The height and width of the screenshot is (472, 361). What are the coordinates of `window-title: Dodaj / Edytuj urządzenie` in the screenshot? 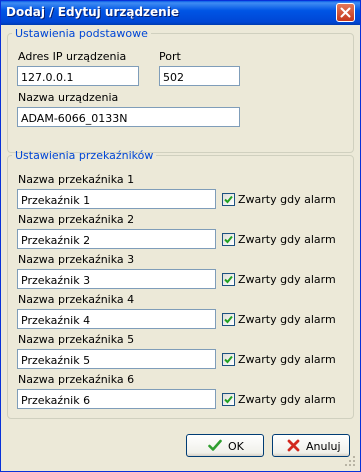 It's located at (92, 12).